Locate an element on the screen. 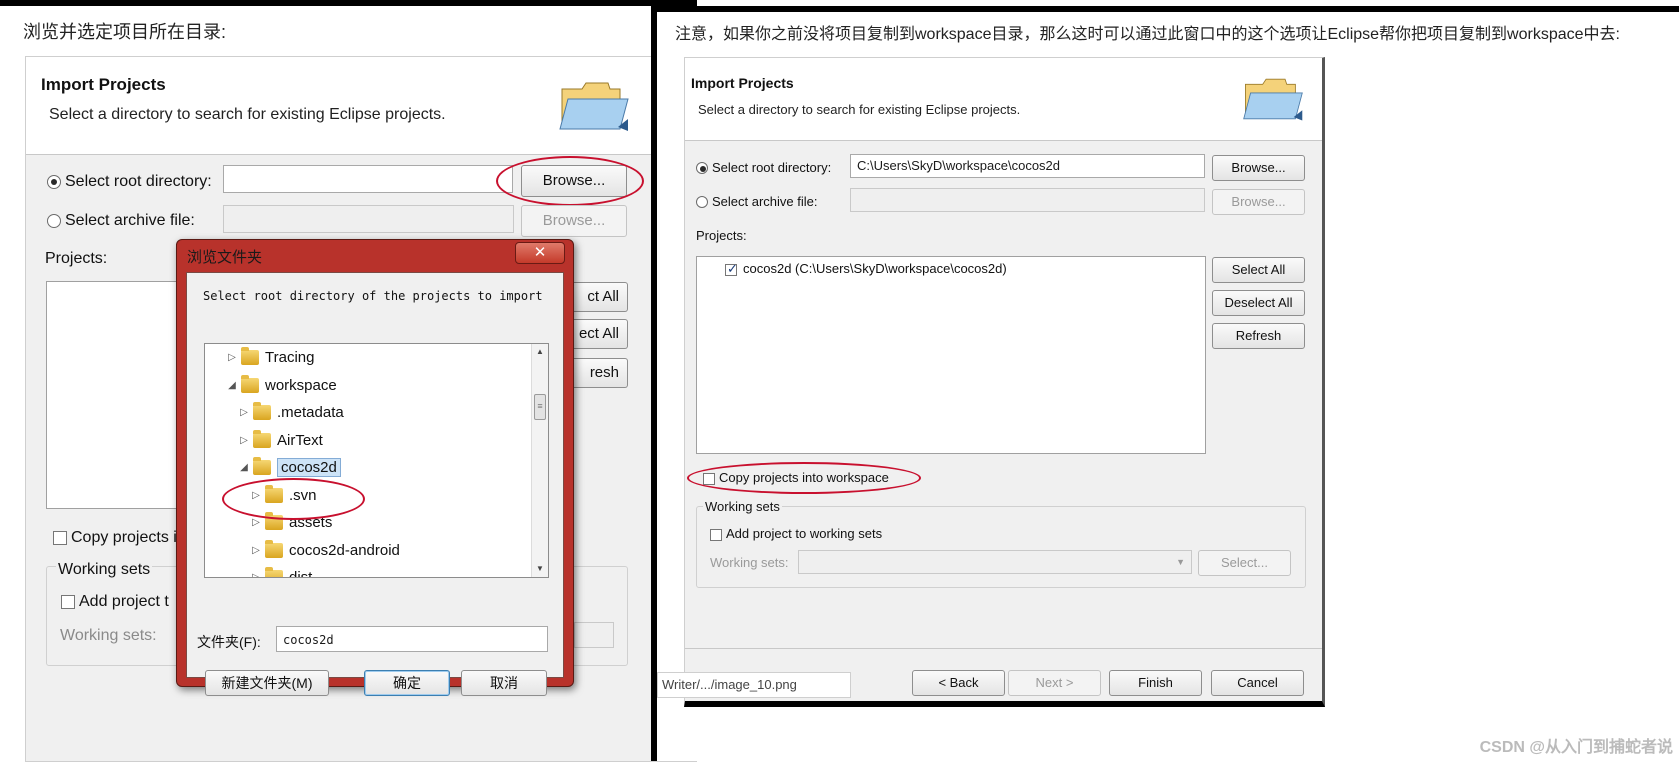  tree-item: ◢ cocos2d is located at coordinates (289, 467).